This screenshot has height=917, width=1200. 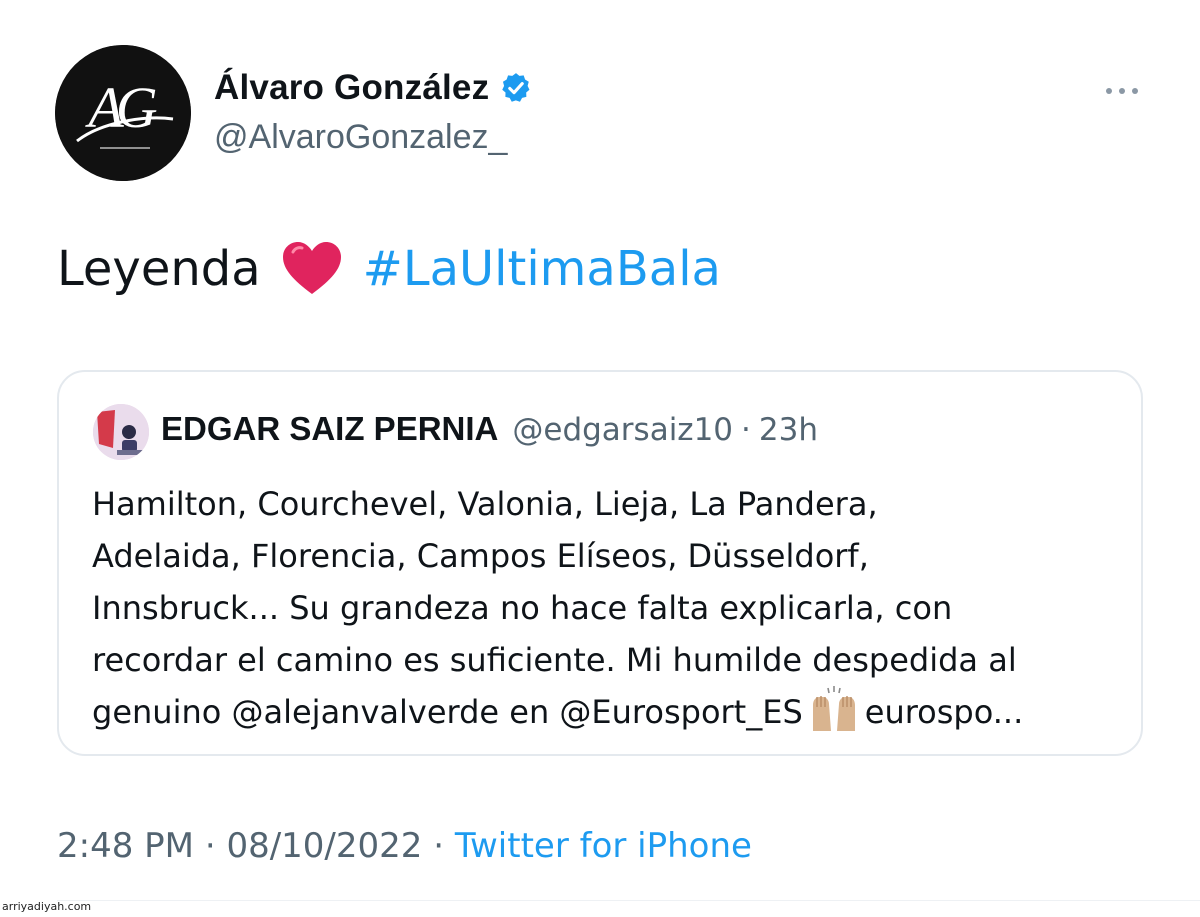 What do you see at coordinates (360, 137) in the screenshot?
I see `author-handle: @AlvaroGonzalez_` at bounding box center [360, 137].